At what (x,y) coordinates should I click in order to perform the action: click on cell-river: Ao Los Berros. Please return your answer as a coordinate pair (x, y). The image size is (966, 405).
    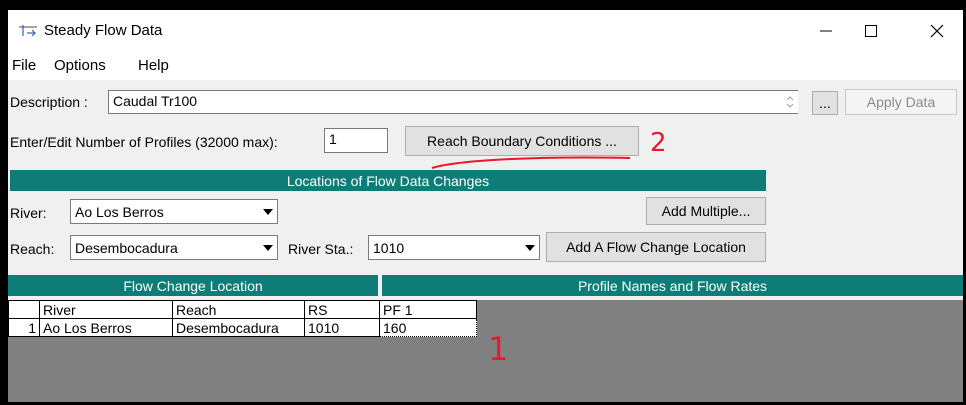
    Looking at the image, I should click on (106, 327).